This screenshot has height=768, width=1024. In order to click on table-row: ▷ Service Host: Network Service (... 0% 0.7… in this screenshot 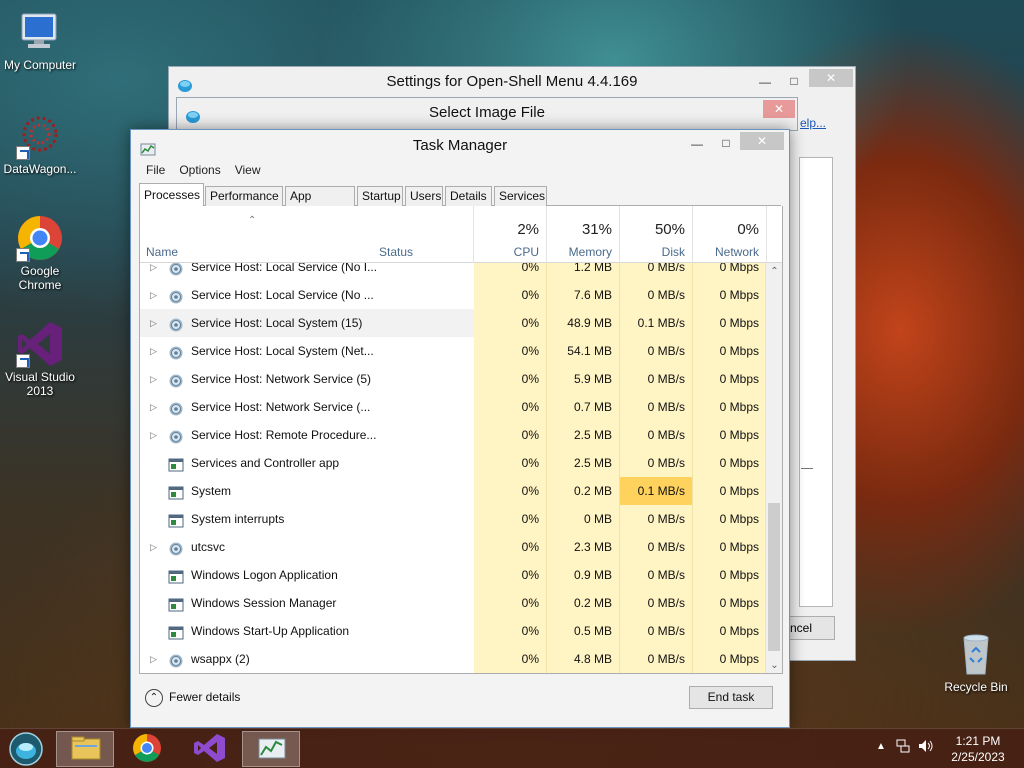, I will do `click(453, 407)`.